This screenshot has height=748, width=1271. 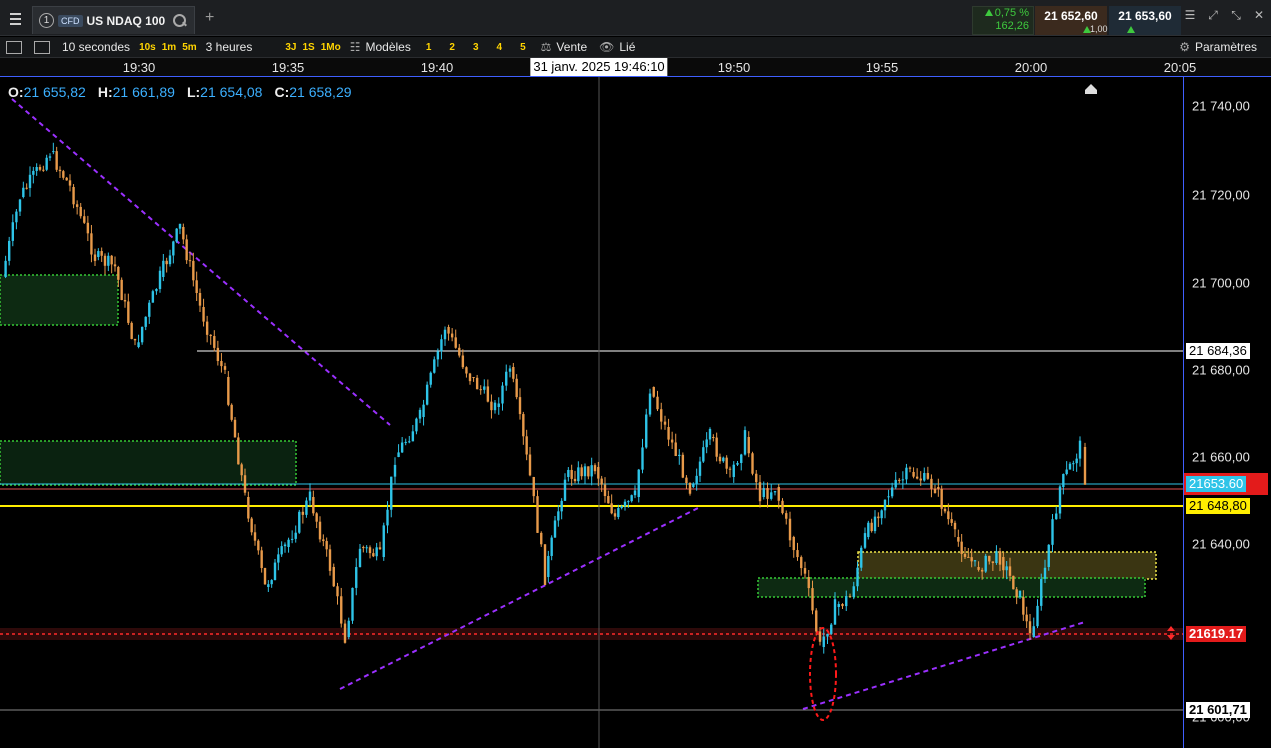 I want to click on settings-label: Paramètres, so click(x=1225, y=47).